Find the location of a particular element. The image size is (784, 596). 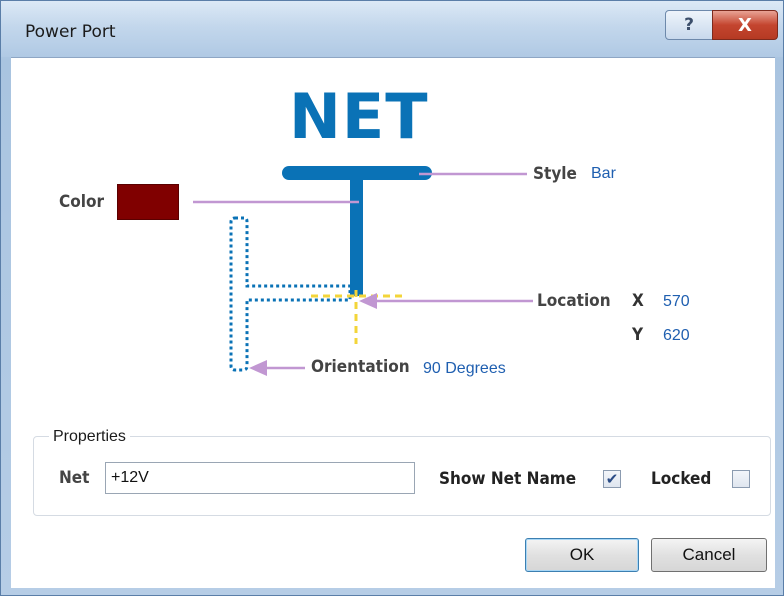

color-label: Color is located at coordinates (82, 202).